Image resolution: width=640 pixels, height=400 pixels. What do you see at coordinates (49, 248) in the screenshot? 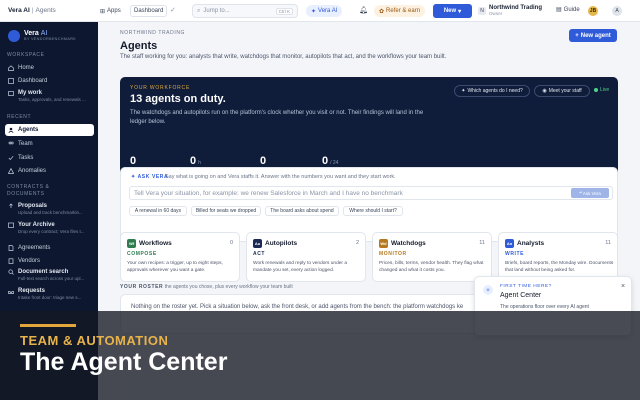
I see `sidebar-item-agreements: Agreements` at bounding box center [49, 248].